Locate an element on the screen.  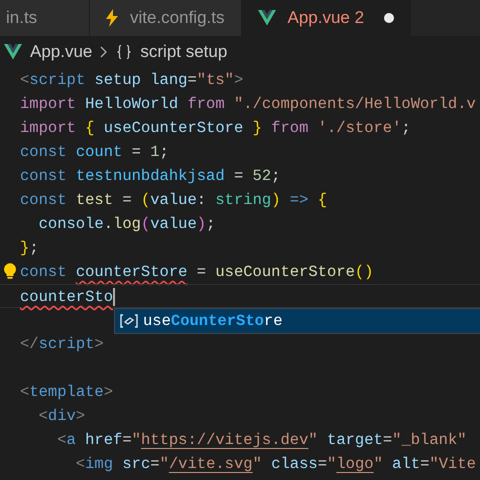
code-line: </script> is located at coordinates (62, 344).